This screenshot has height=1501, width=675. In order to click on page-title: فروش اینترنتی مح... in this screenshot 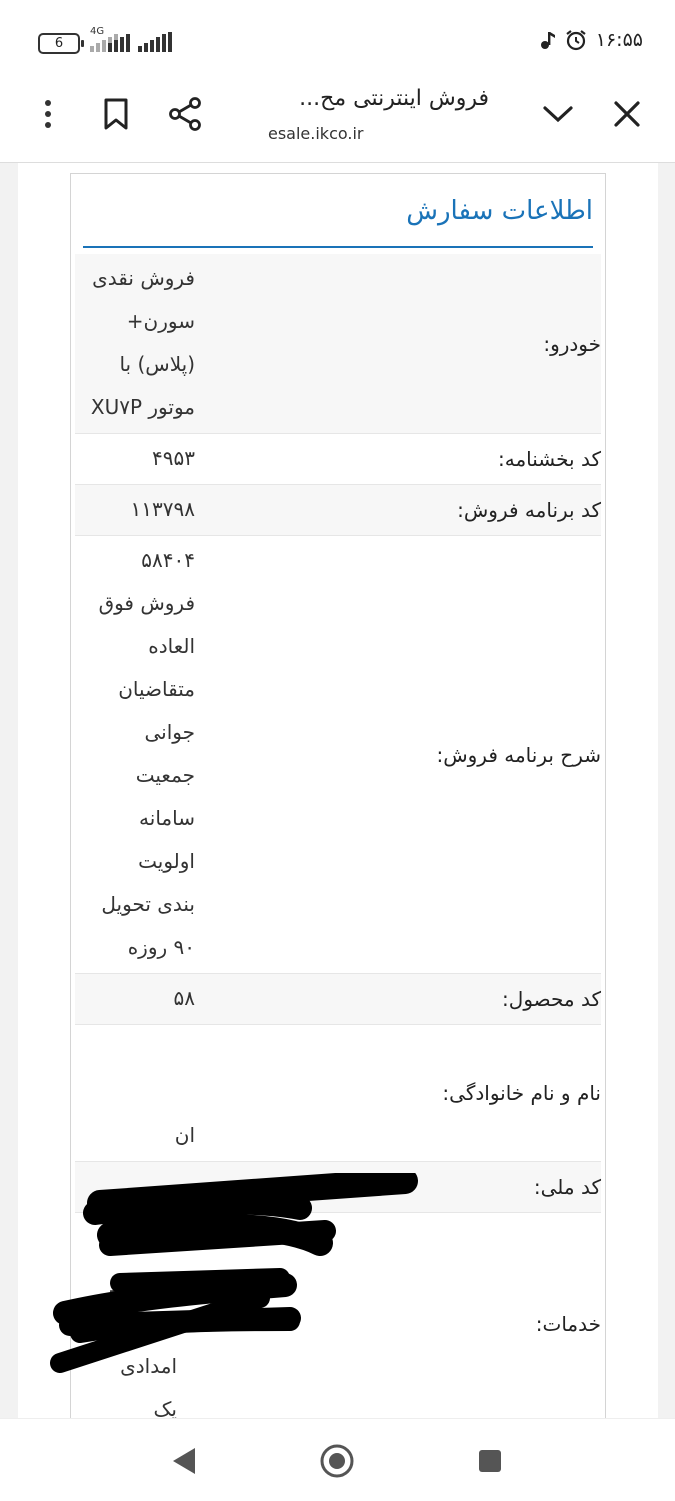, I will do `click(394, 98)`.